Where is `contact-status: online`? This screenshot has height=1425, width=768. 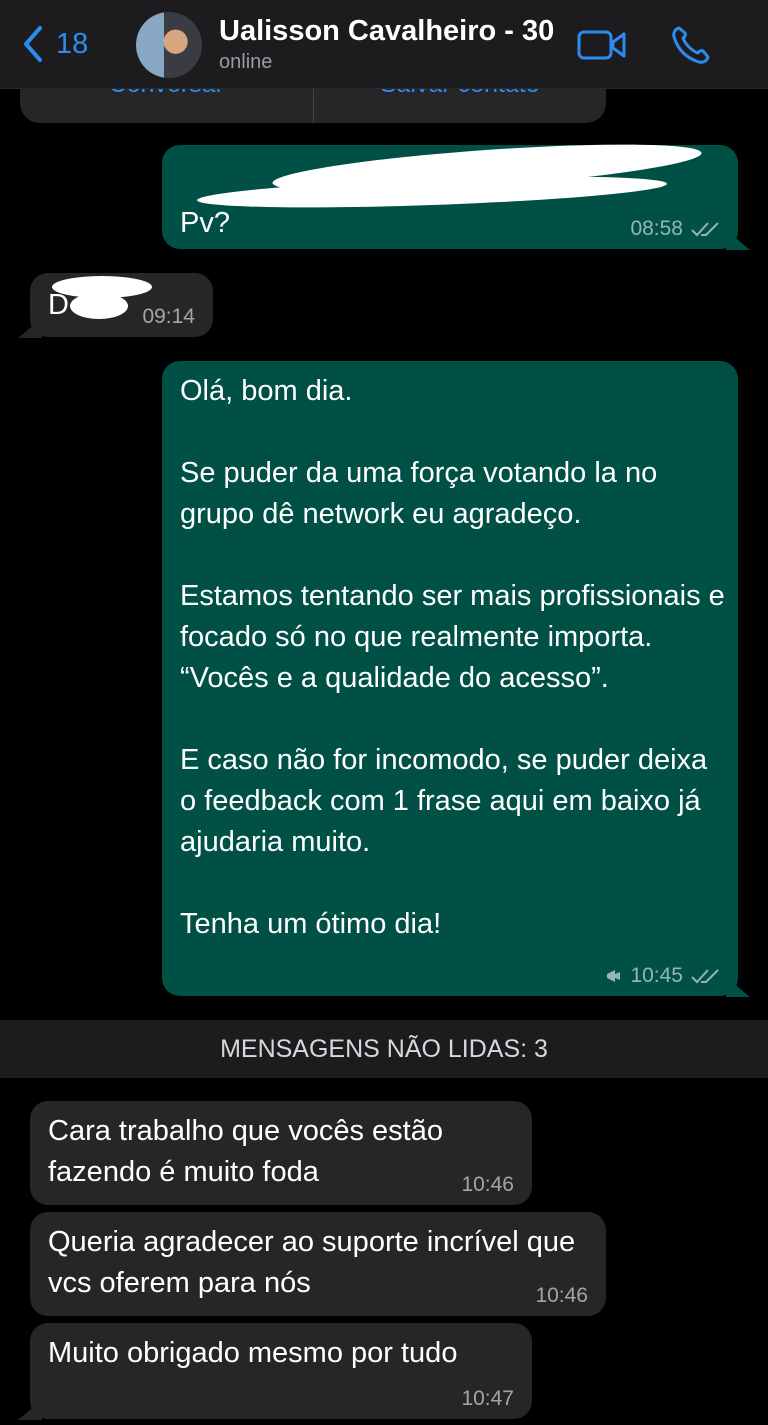 contact-status: online is located at coordinates (246, 62).